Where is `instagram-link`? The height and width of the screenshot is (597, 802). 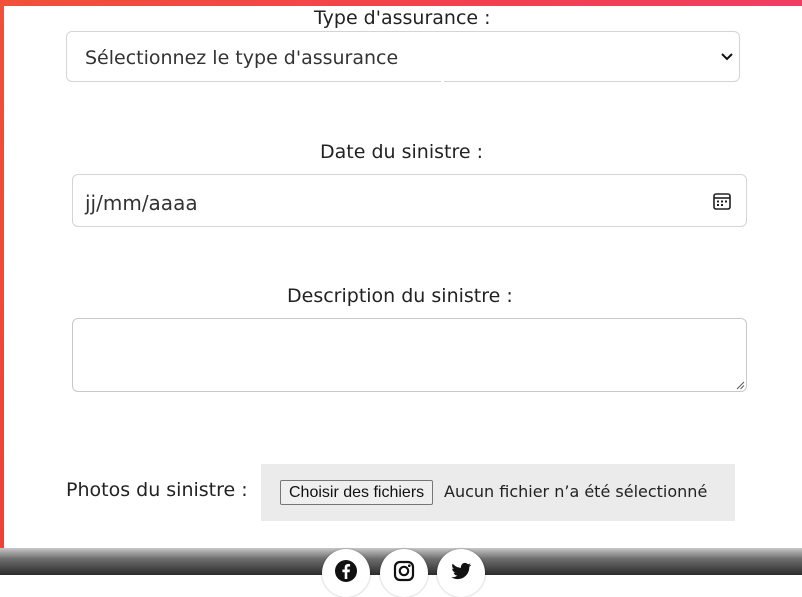 instagram-link is located at coordinates (404, 573).